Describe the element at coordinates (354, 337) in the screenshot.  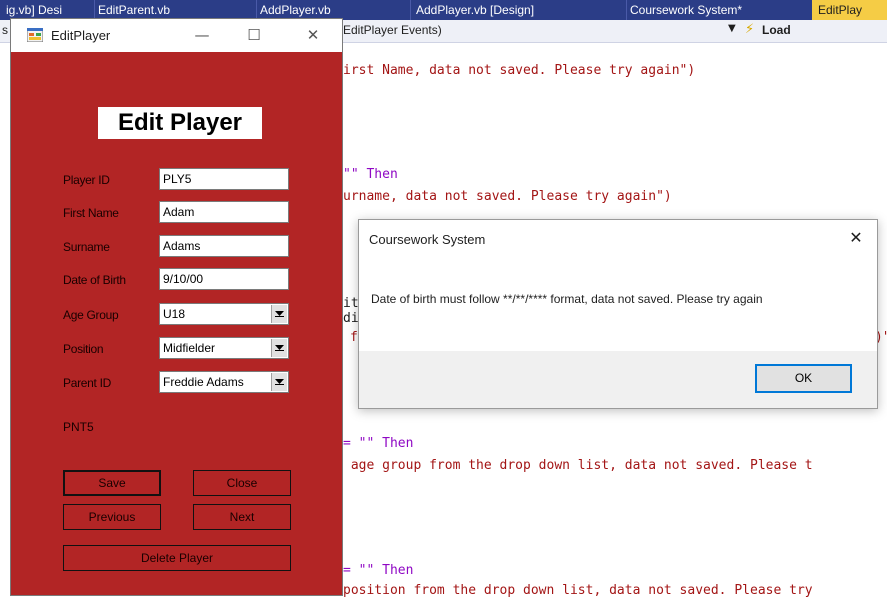
I see `code-line: f` at that location.